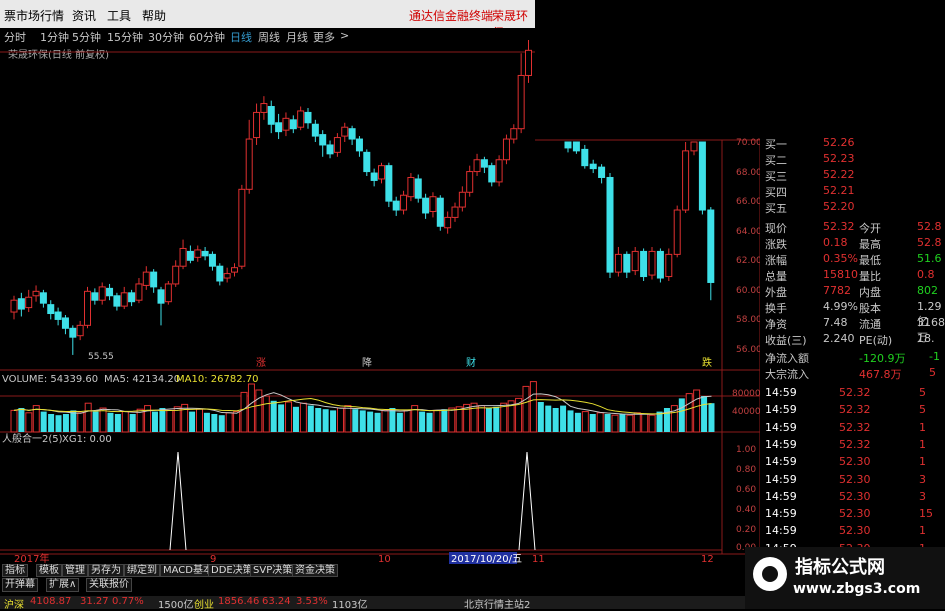  I want to click on stat-value: 0.18, so click(835, 242).